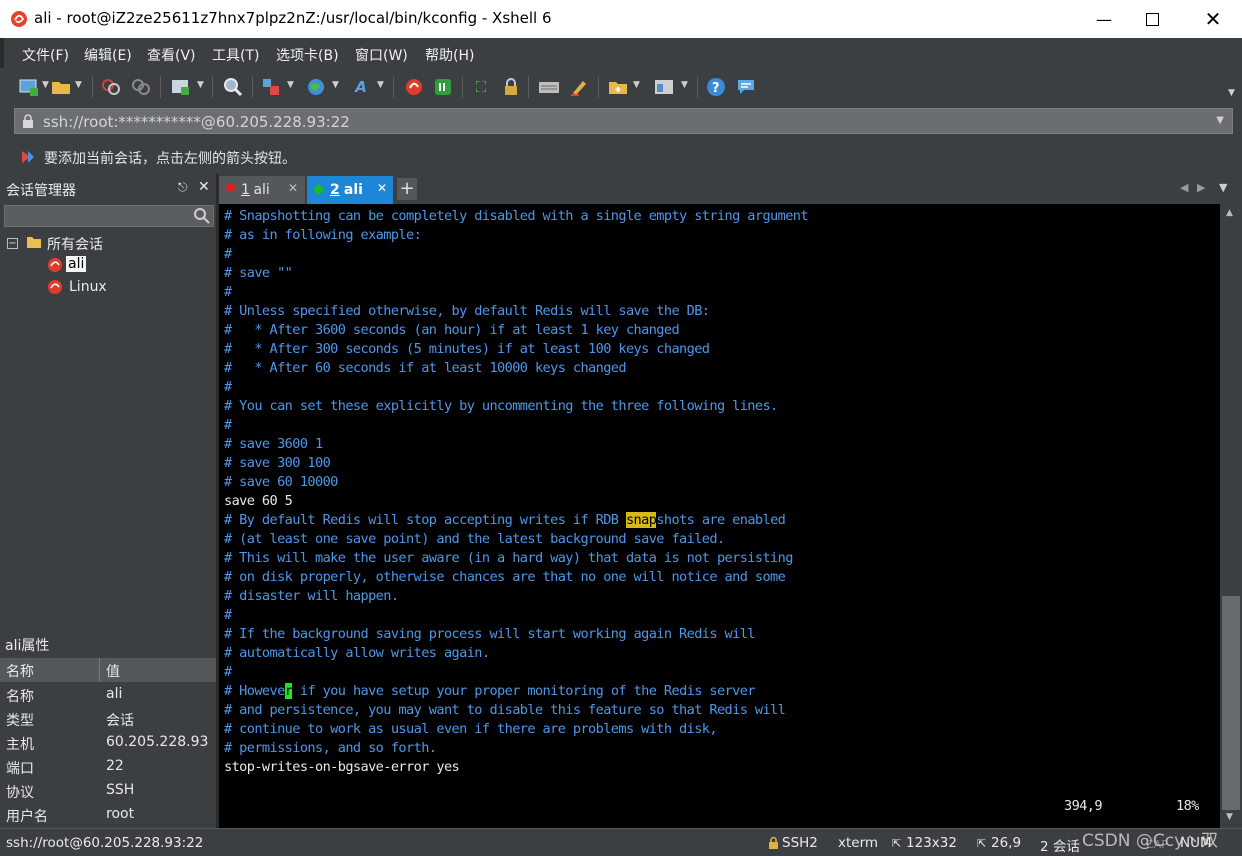 The width and height of the screenshot is (1242, 856). I want to click on menu-view: 查看(V), so click(171, 55).